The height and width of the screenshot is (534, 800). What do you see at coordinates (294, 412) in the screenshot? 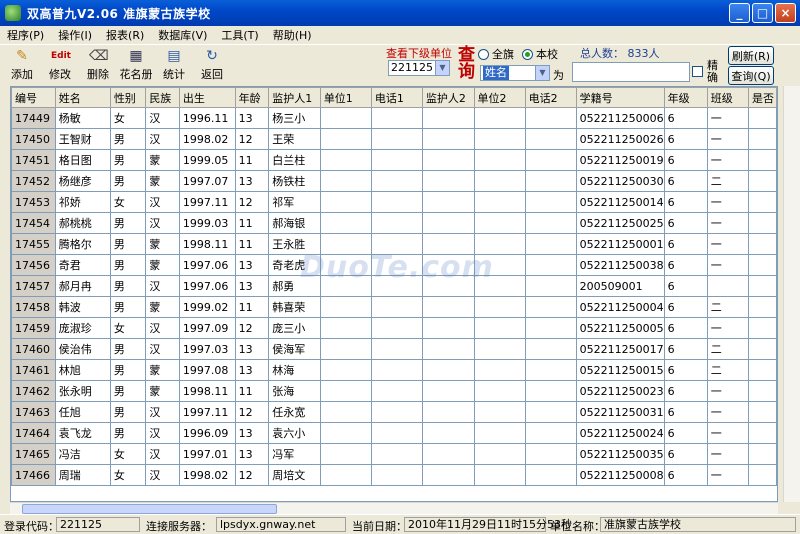
I see `table-cell: 任永宽` at bounding box center [294, 412].